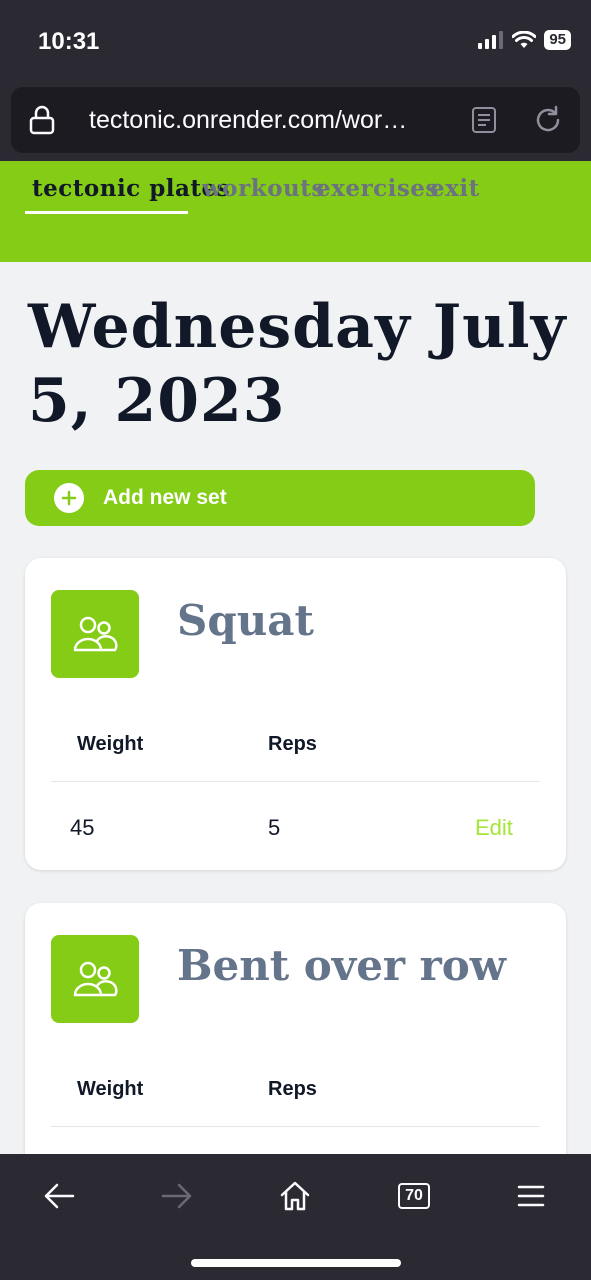 This screenshot has height=1280, width=591. I want to click on status-icons: 95, so click(524, 40).